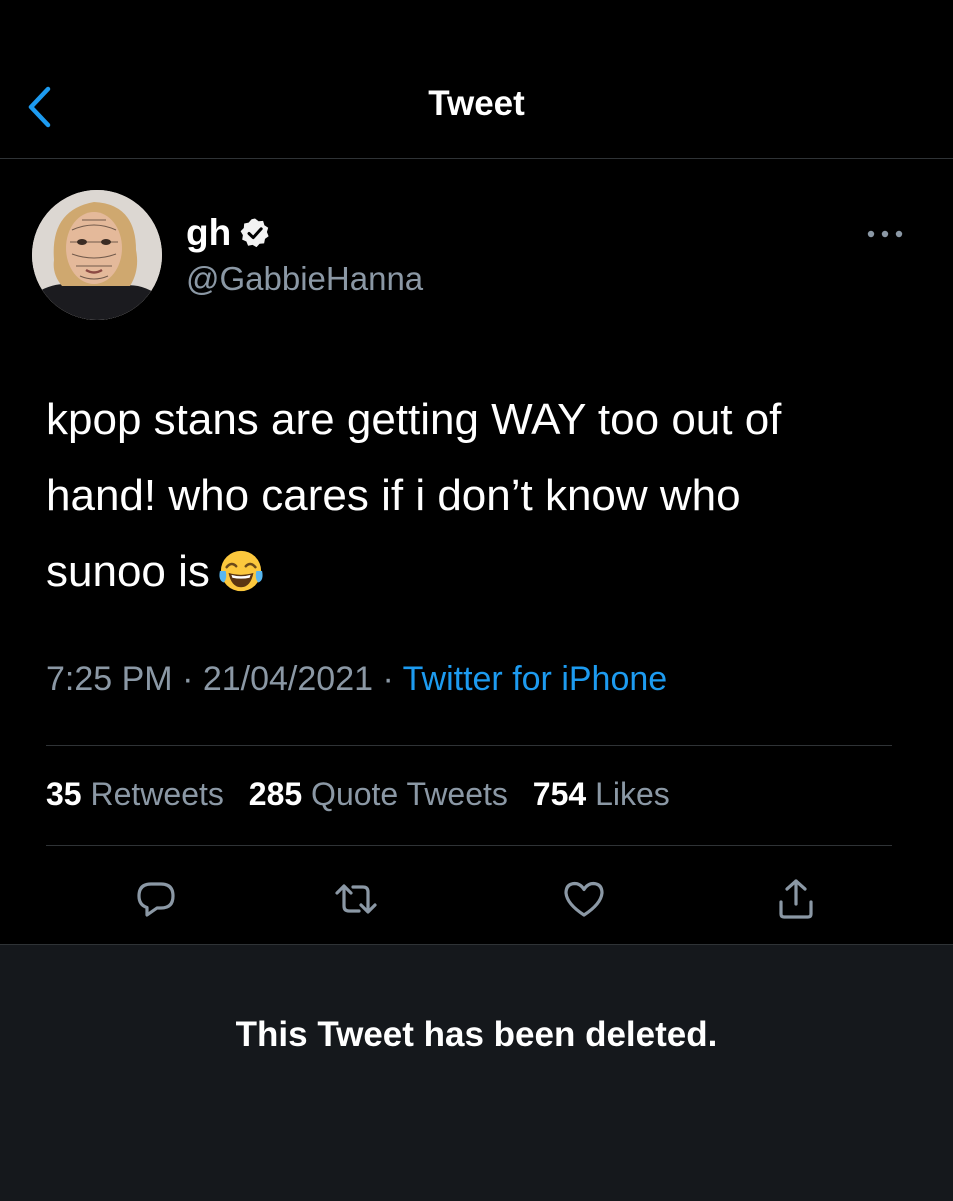 This screenshot has width=953, height=1201. What do you see at coordinates (128, 571) in the screenshot?
I see `tweet-text-line: sunoo is` at bounding box center [128, 571].